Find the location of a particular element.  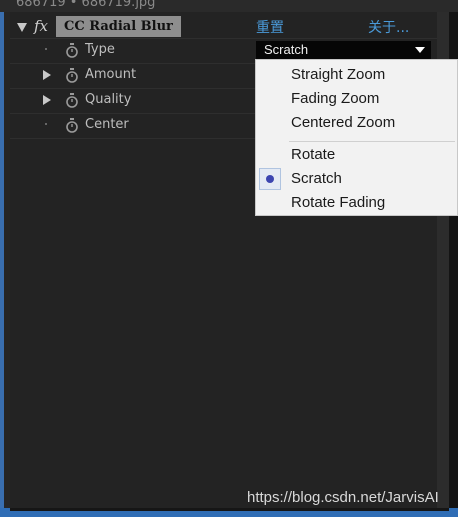

property-label-amount: Amount is located at coordinates (111, 74).